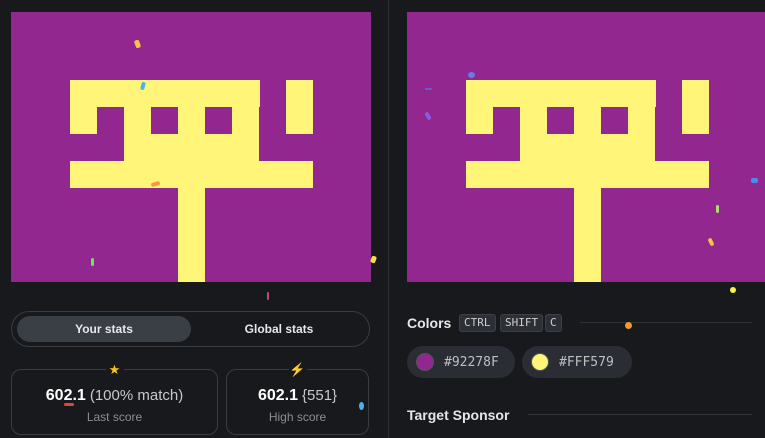  I want to click on last-score-label: Last score, so click(114, 417).